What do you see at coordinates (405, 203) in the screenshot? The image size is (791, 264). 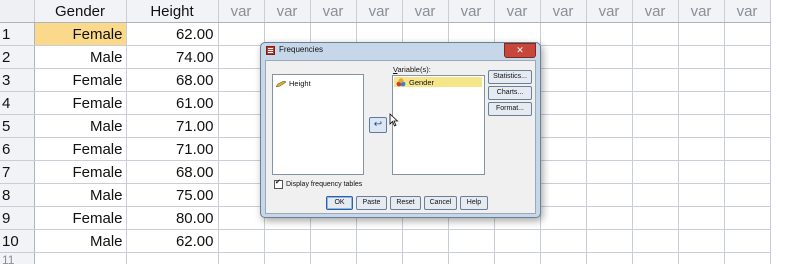 I see `reset-button: Reset` at bounding box center [405, 203].